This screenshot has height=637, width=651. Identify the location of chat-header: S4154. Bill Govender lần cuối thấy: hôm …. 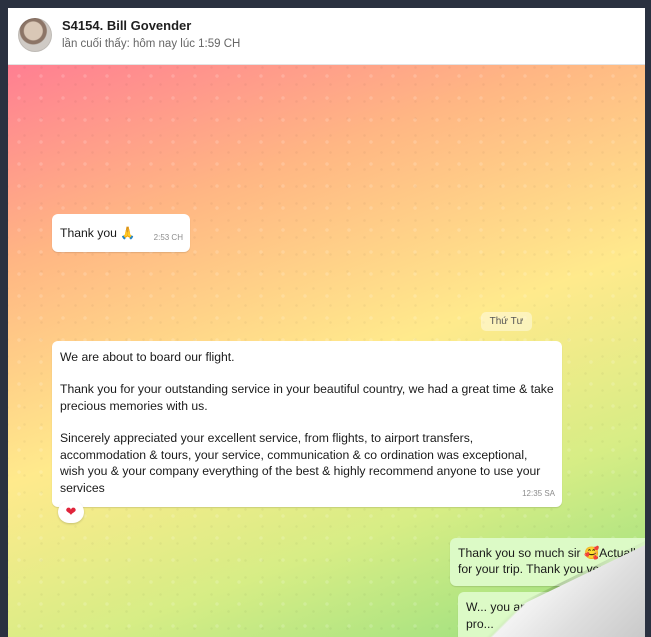
(326, 36).